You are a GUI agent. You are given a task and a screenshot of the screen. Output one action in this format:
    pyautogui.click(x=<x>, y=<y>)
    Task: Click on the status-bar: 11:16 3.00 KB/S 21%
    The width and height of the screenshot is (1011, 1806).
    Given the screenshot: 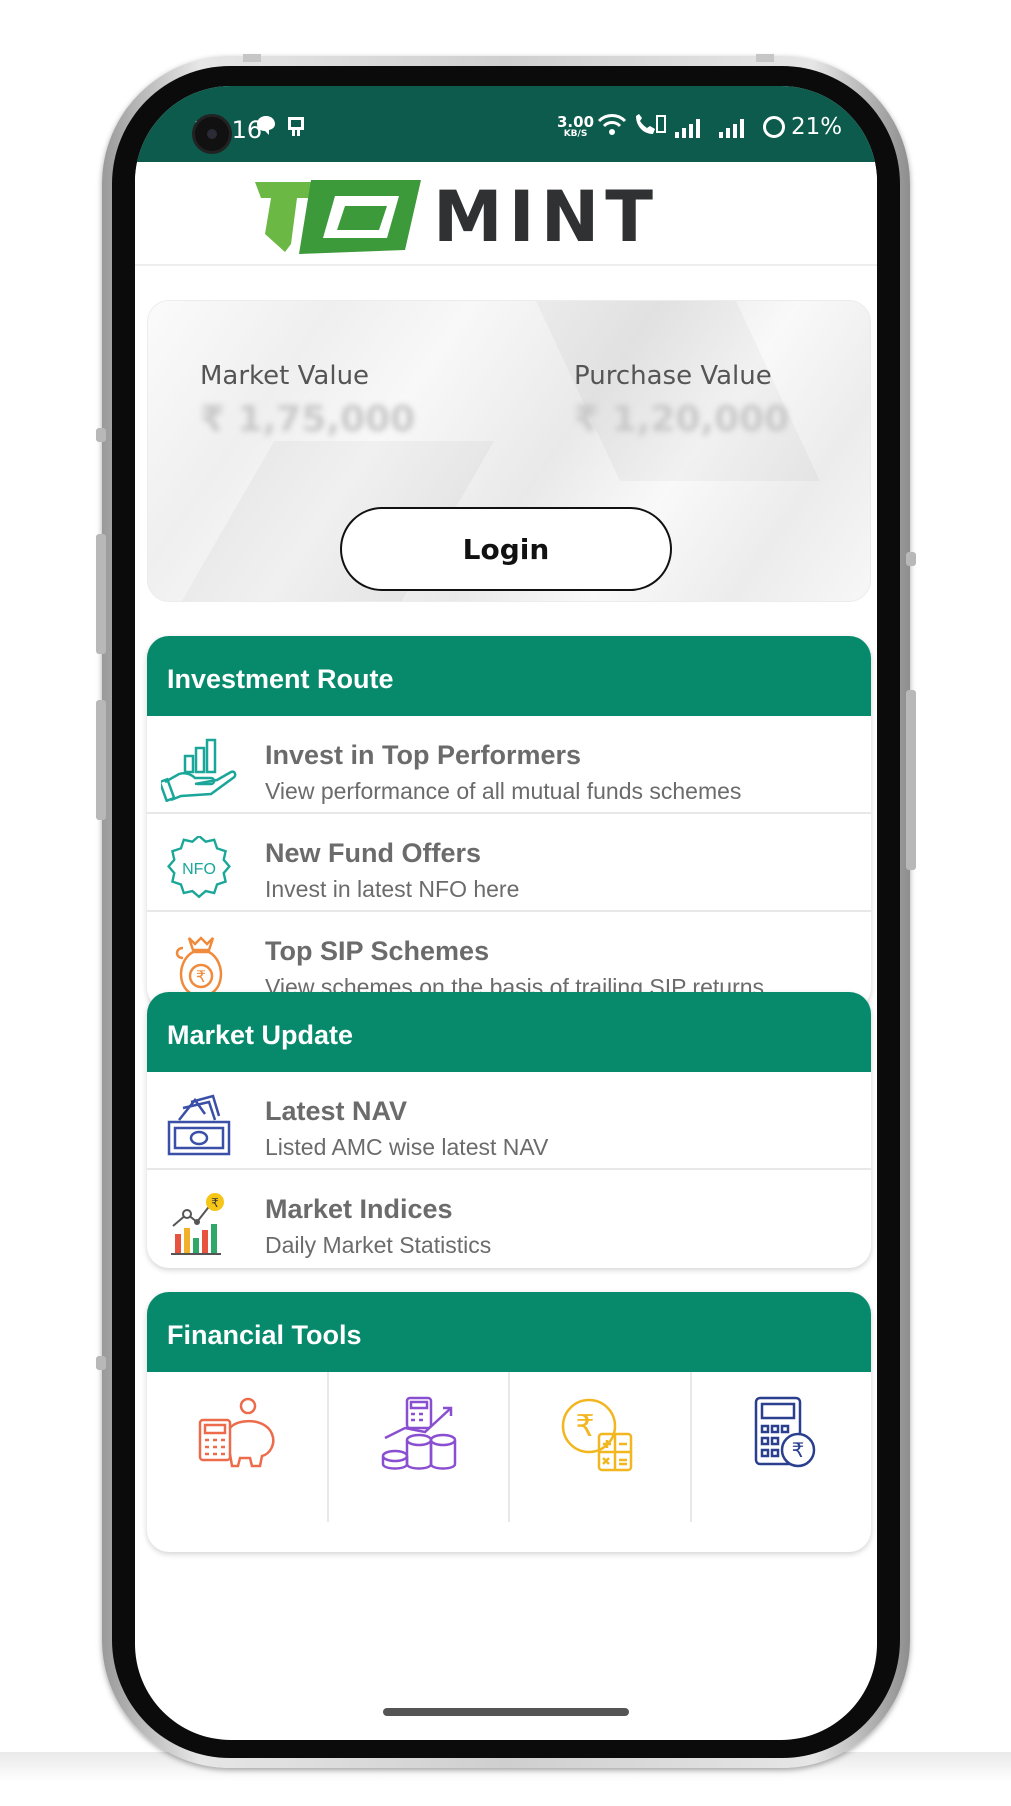 What is the action you would take?
    pyautogui.click(x=506, y=124)
    